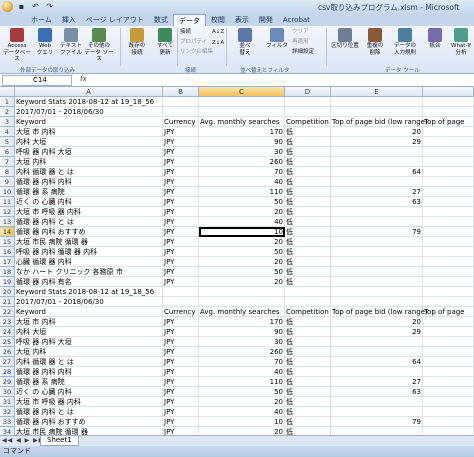 Image resolution: width=474 pixels, height=457 pixels. What do you see at coordinates (41, 20) in the screenshot?
I see `tab-0: ホーム` at bounding box center [41, 20].